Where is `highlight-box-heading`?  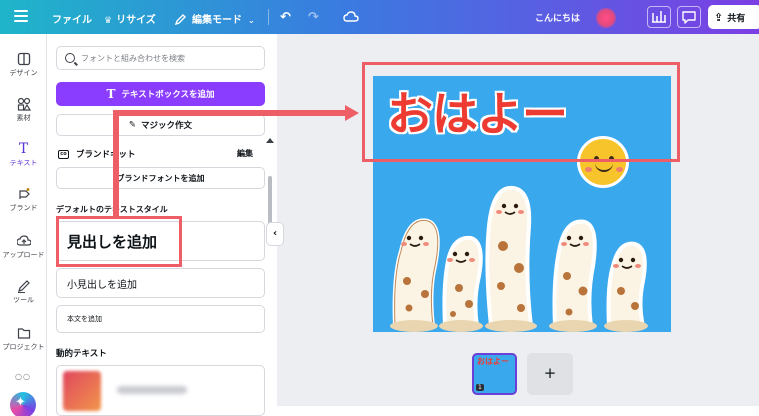
highlight-box-heading is located at coordinates (119, 241).